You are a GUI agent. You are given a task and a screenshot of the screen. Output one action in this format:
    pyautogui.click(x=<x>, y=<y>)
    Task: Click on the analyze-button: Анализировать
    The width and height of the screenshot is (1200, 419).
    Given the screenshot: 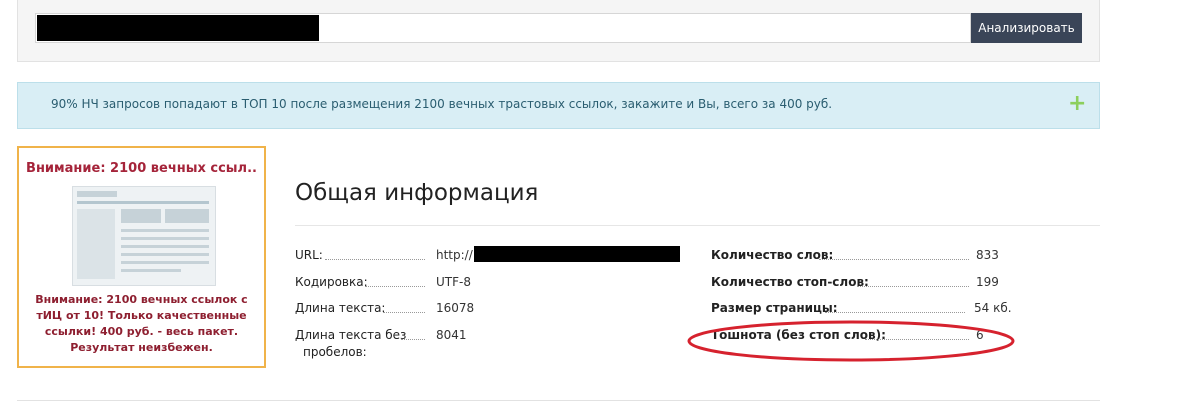 What is the action you would take?
    pyautogui.click(x=1026, y=28)
    